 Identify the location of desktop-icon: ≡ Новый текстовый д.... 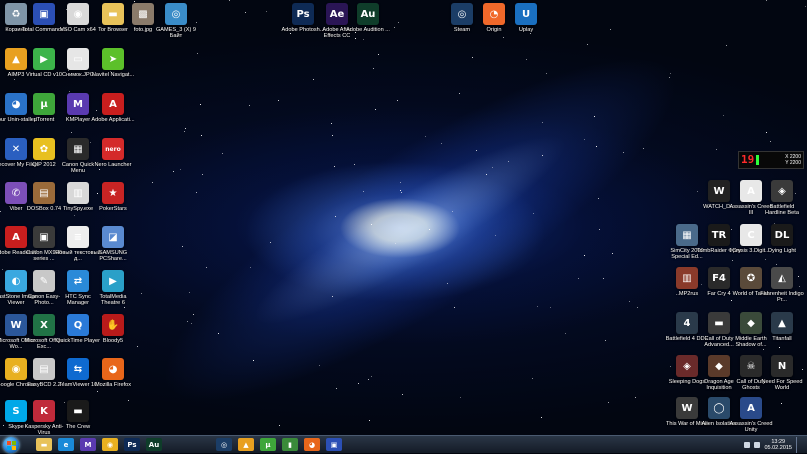
(78, 247).